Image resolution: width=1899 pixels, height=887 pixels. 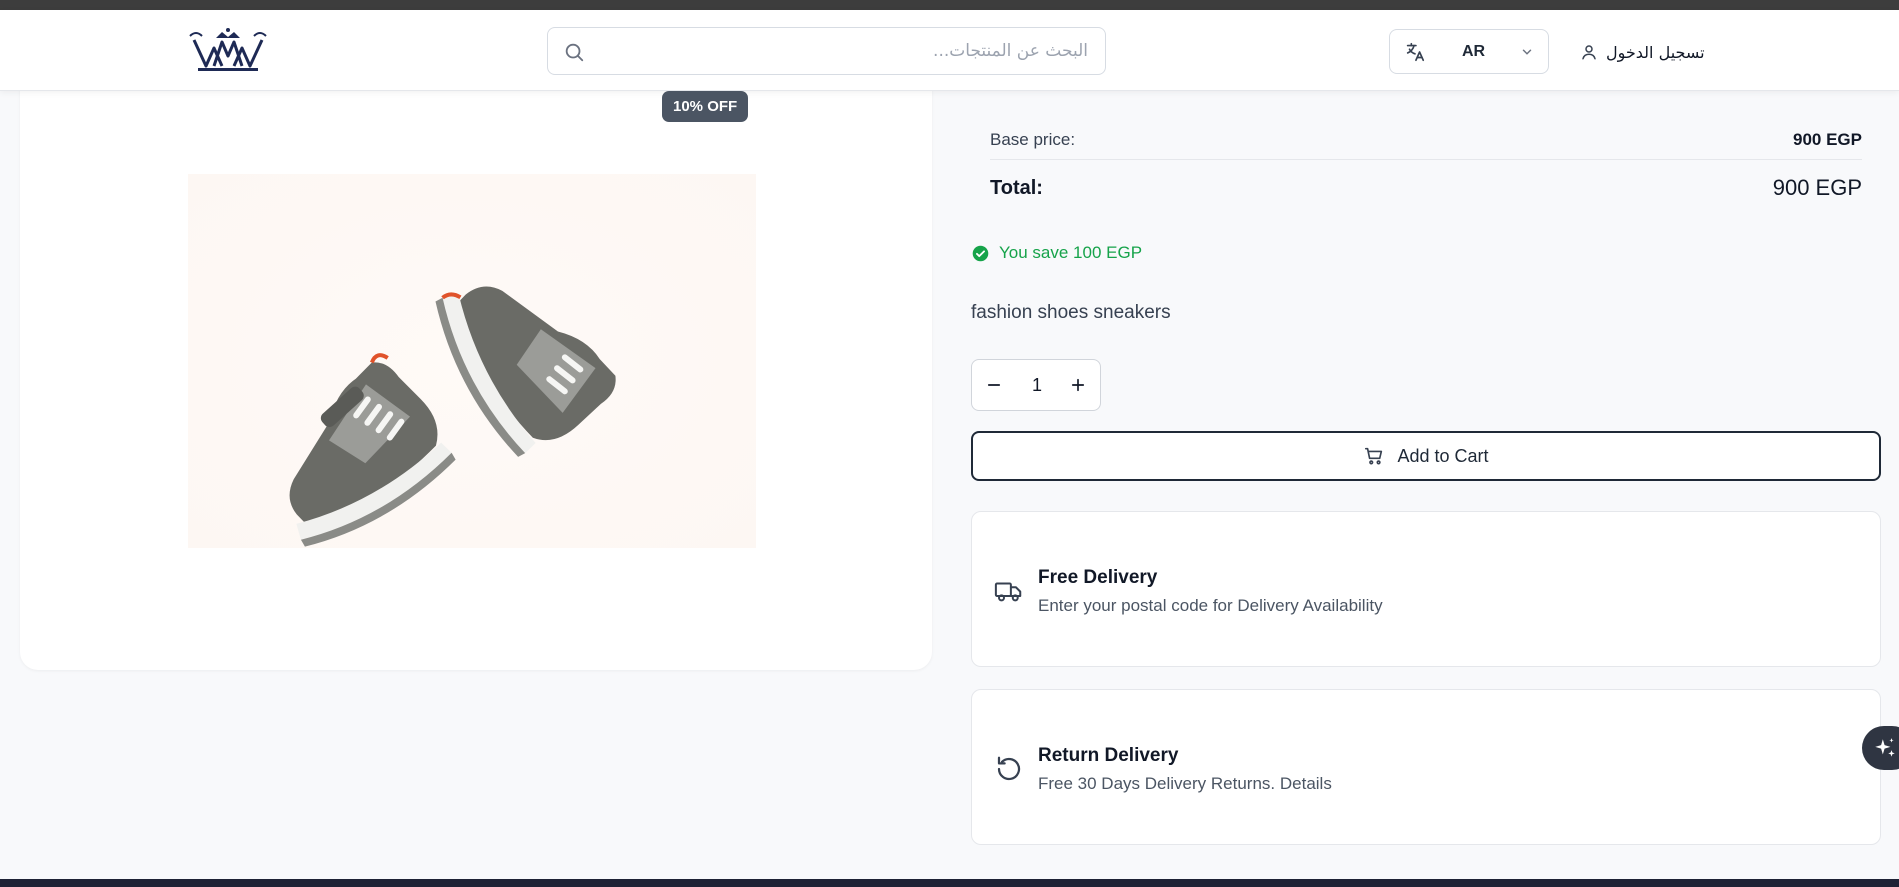 What do you see at coordinates (1827, 139) in the screenshot?
I see `base-price-value: 900 EGP` at bounding box center [1827, 139].